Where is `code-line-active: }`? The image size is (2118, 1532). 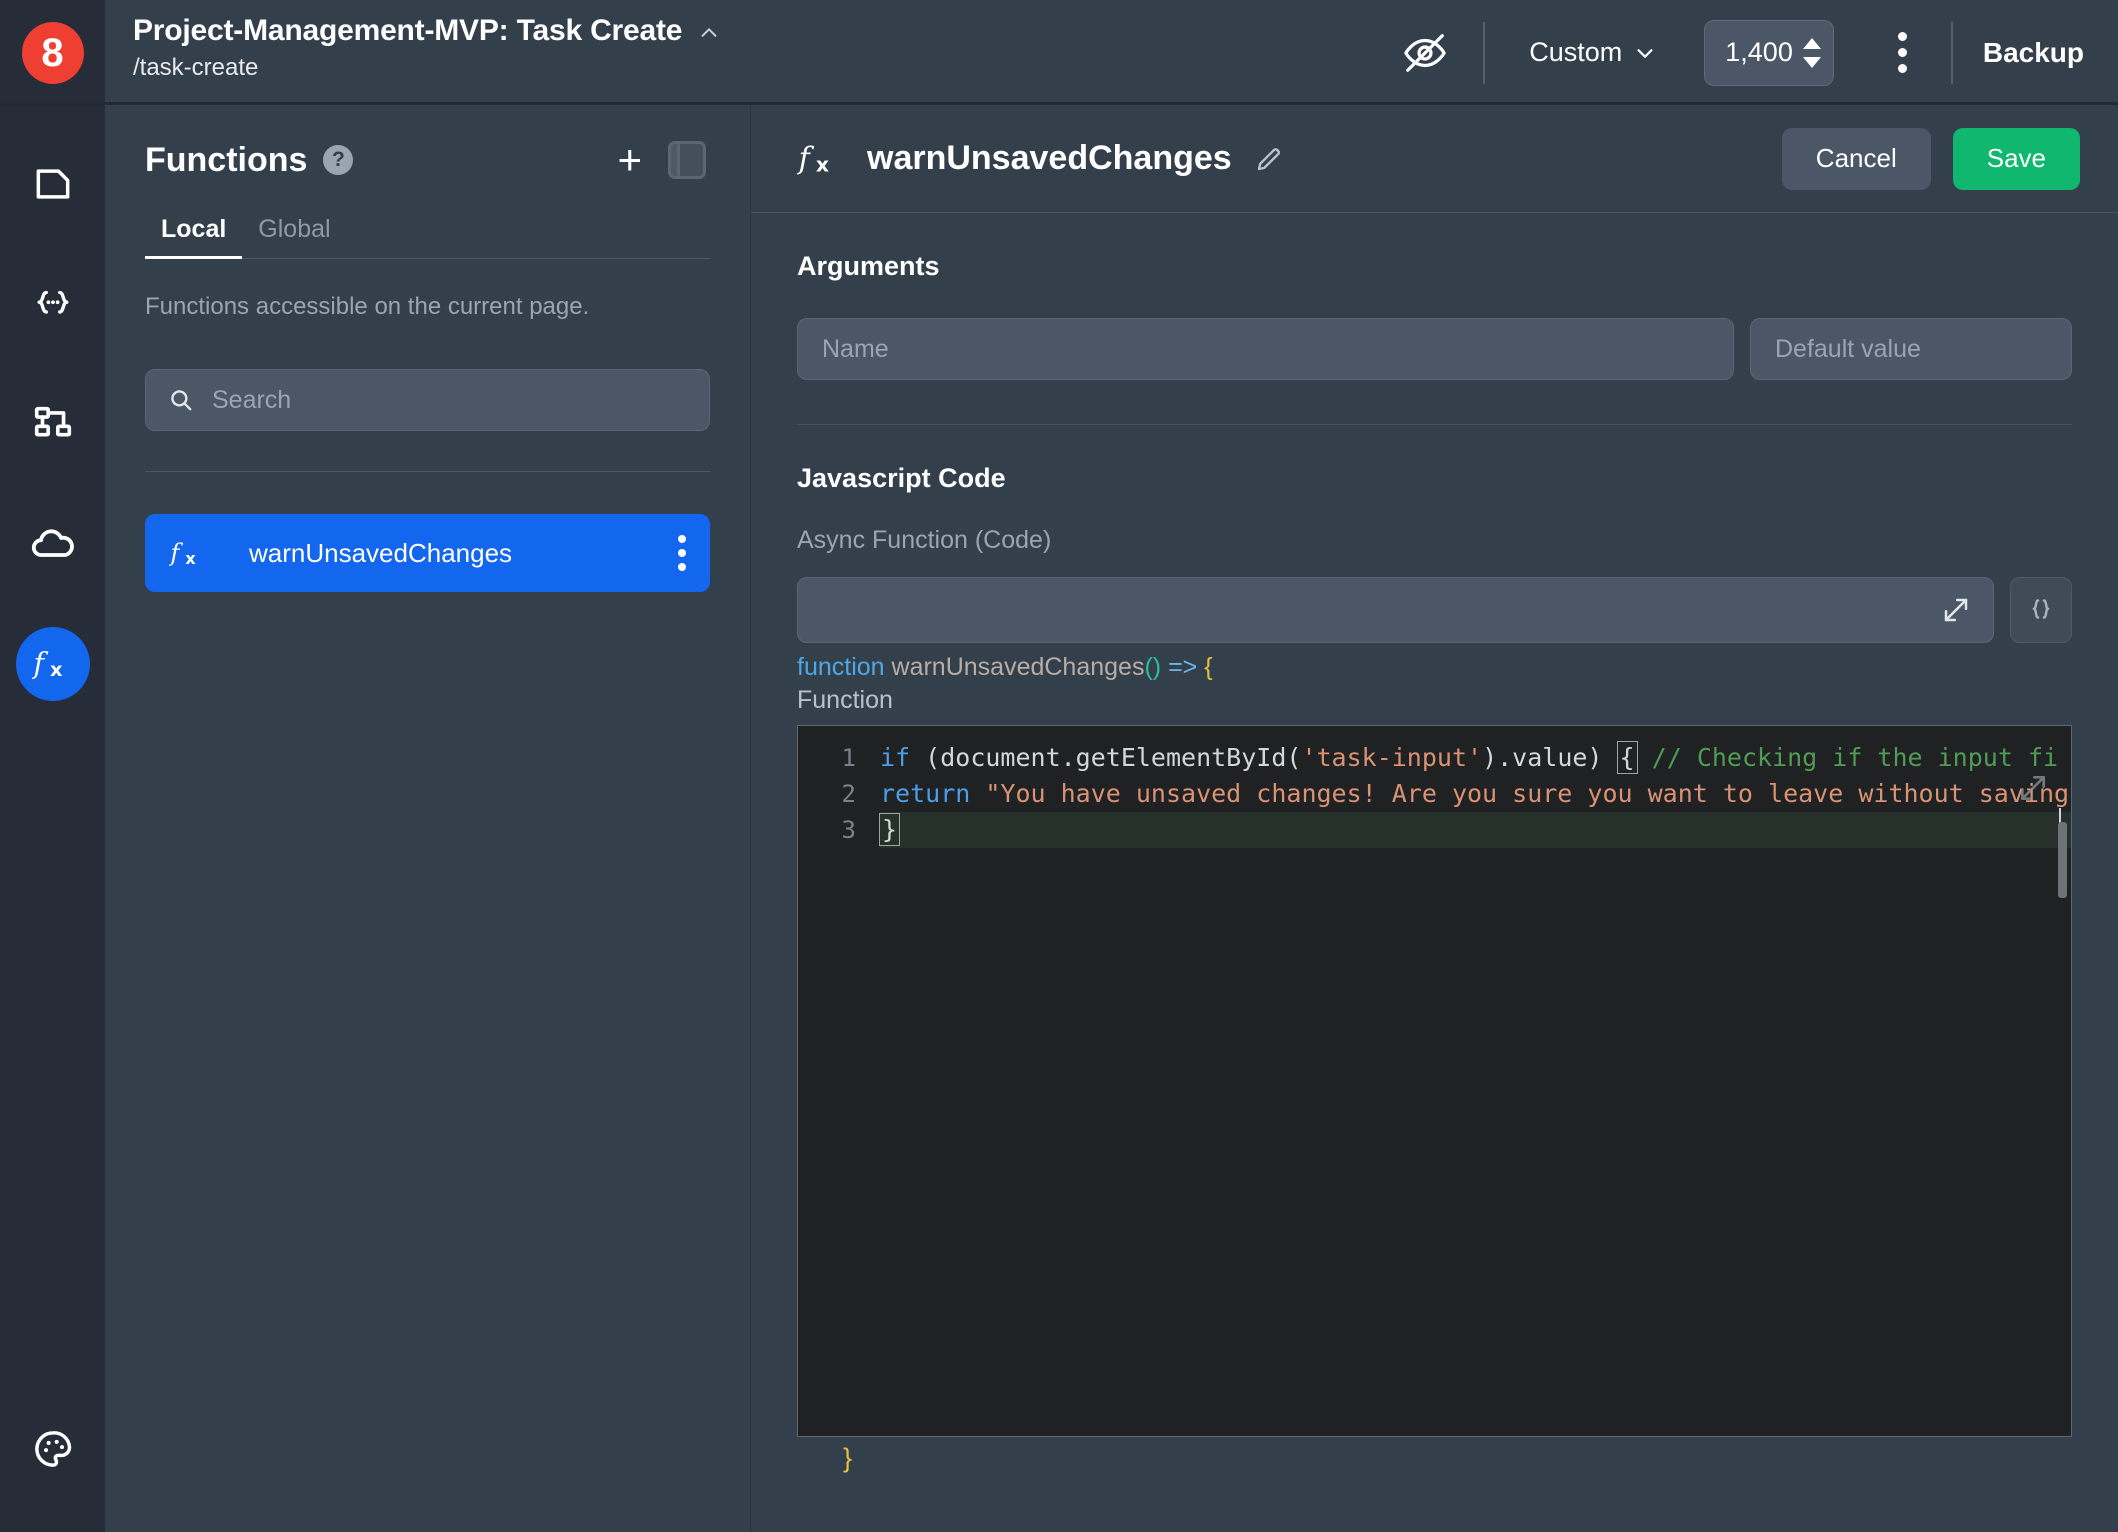 code-line-active: } is located at coordinates (1474, 830).